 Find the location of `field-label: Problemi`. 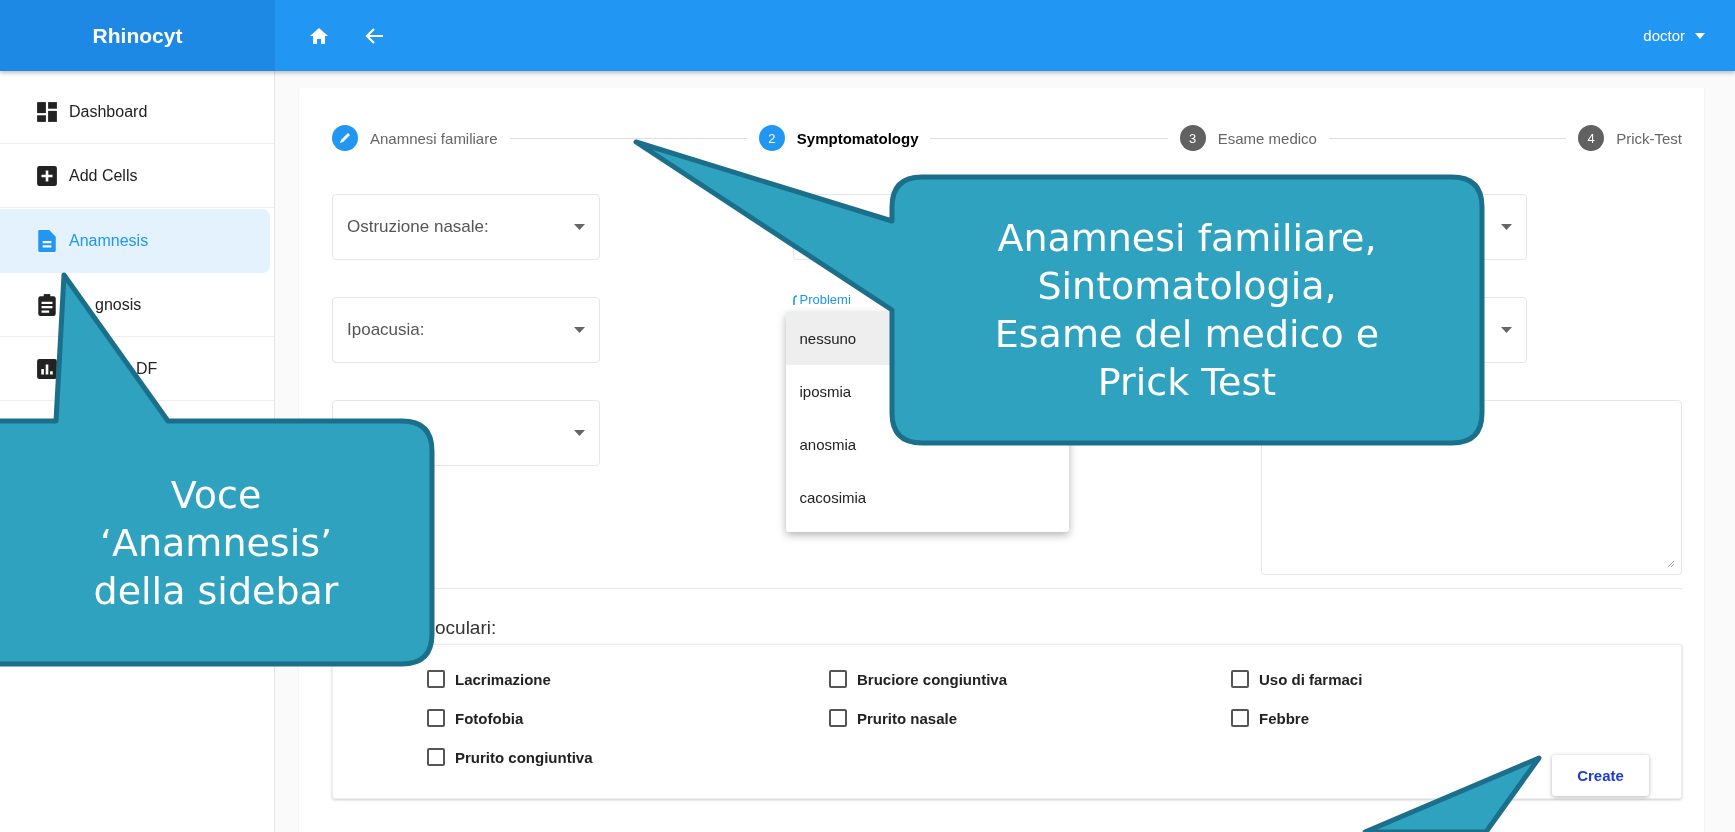

field-label: Problemi is located at coordinates (825, 299).